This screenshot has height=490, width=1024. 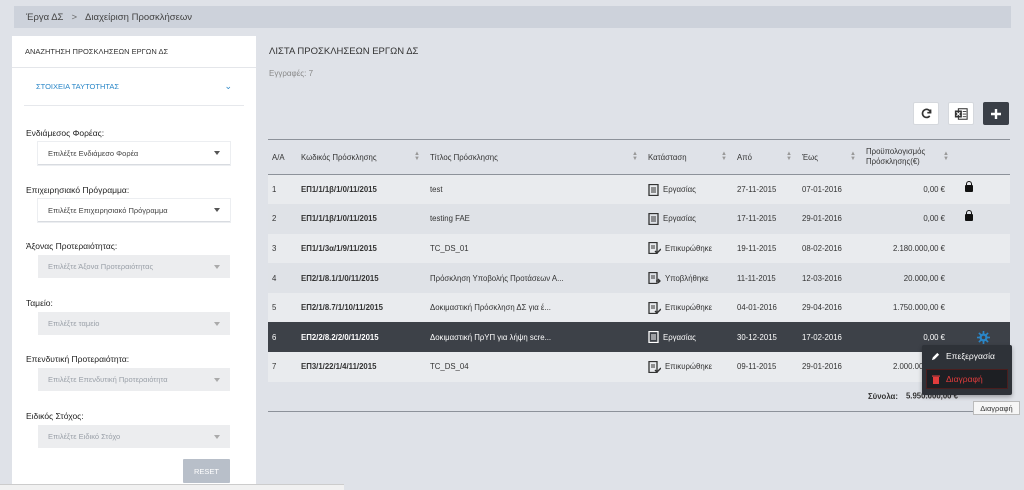 What do you see at coordinates (342, 308) in the screenshot?
I see `call-code: ΕΠ2/1/8.7/1/10/11/2015` at bounding box center [342, 308].